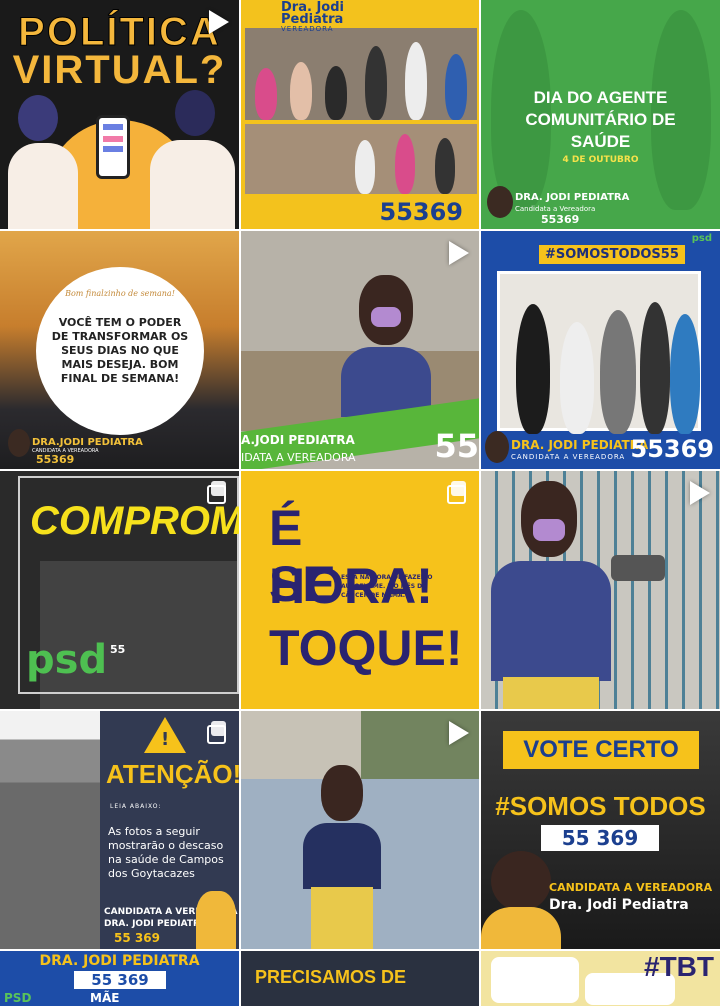 The width and height of the screenshot is (720, 1006). Describe the element at coordinates (192, 159) in the screenshot. I see `man-illustration` at that location.